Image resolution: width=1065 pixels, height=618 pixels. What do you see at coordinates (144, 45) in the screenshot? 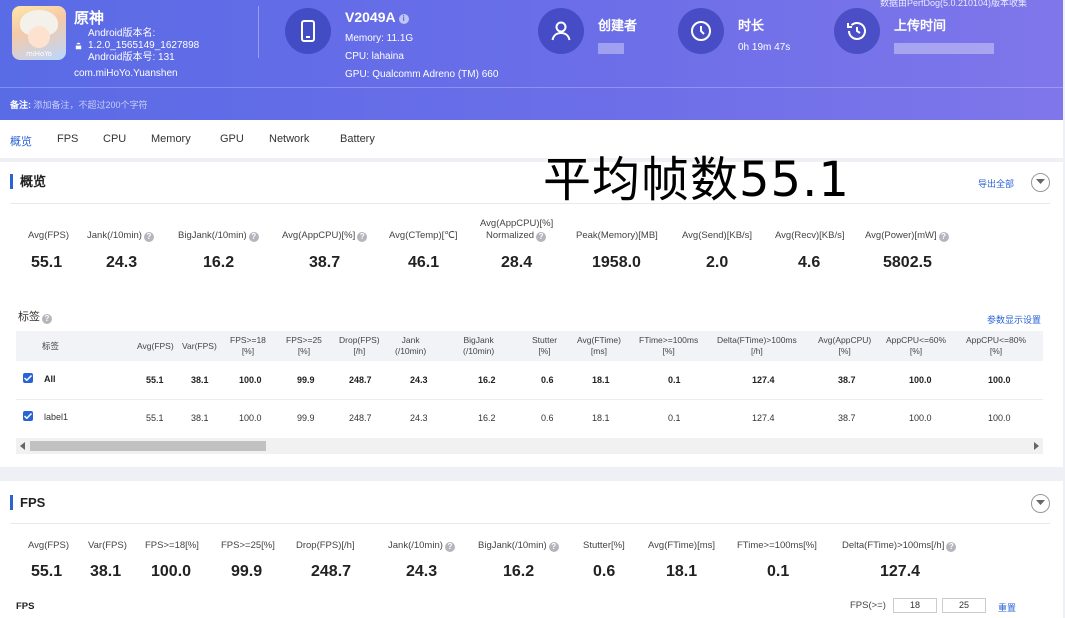
I see `android-version-value: 1.2.0_1565149_1627898` at bounding box center [144, 45].